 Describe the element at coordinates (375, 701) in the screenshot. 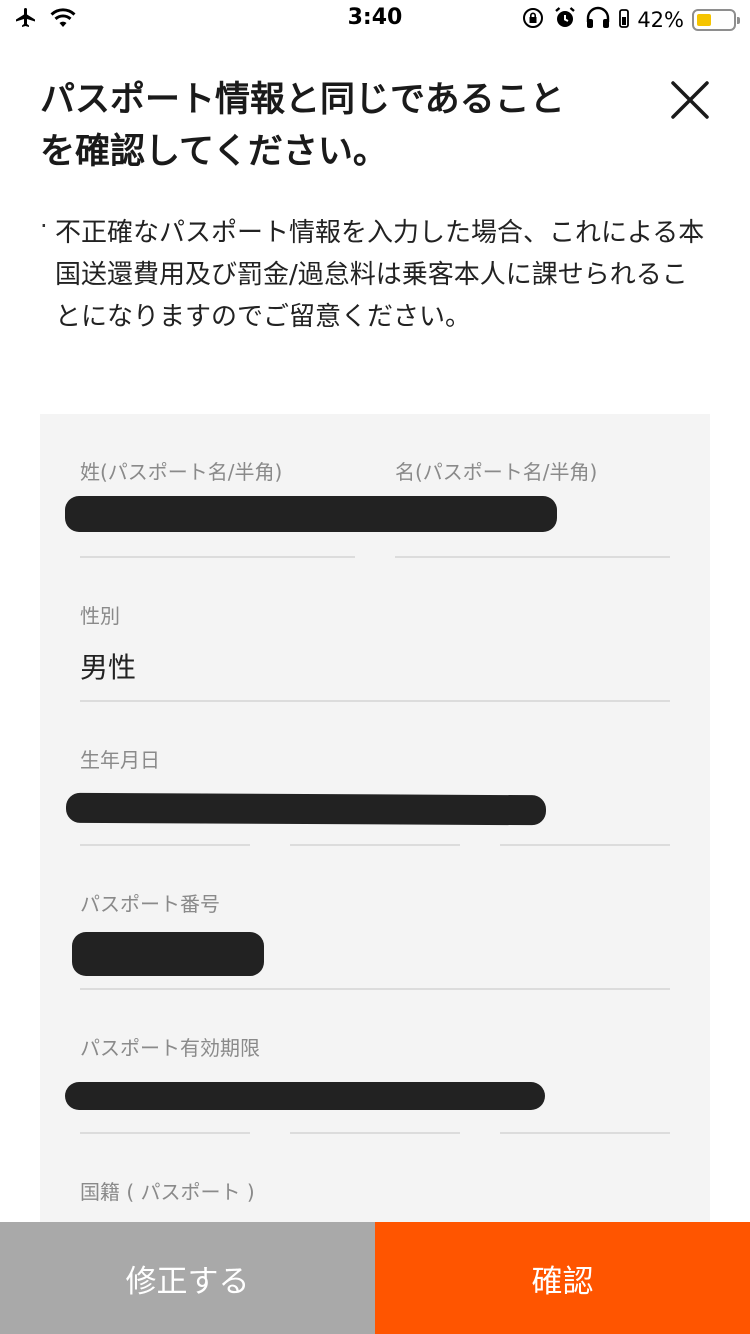

I see `gender-field-line` at that location.